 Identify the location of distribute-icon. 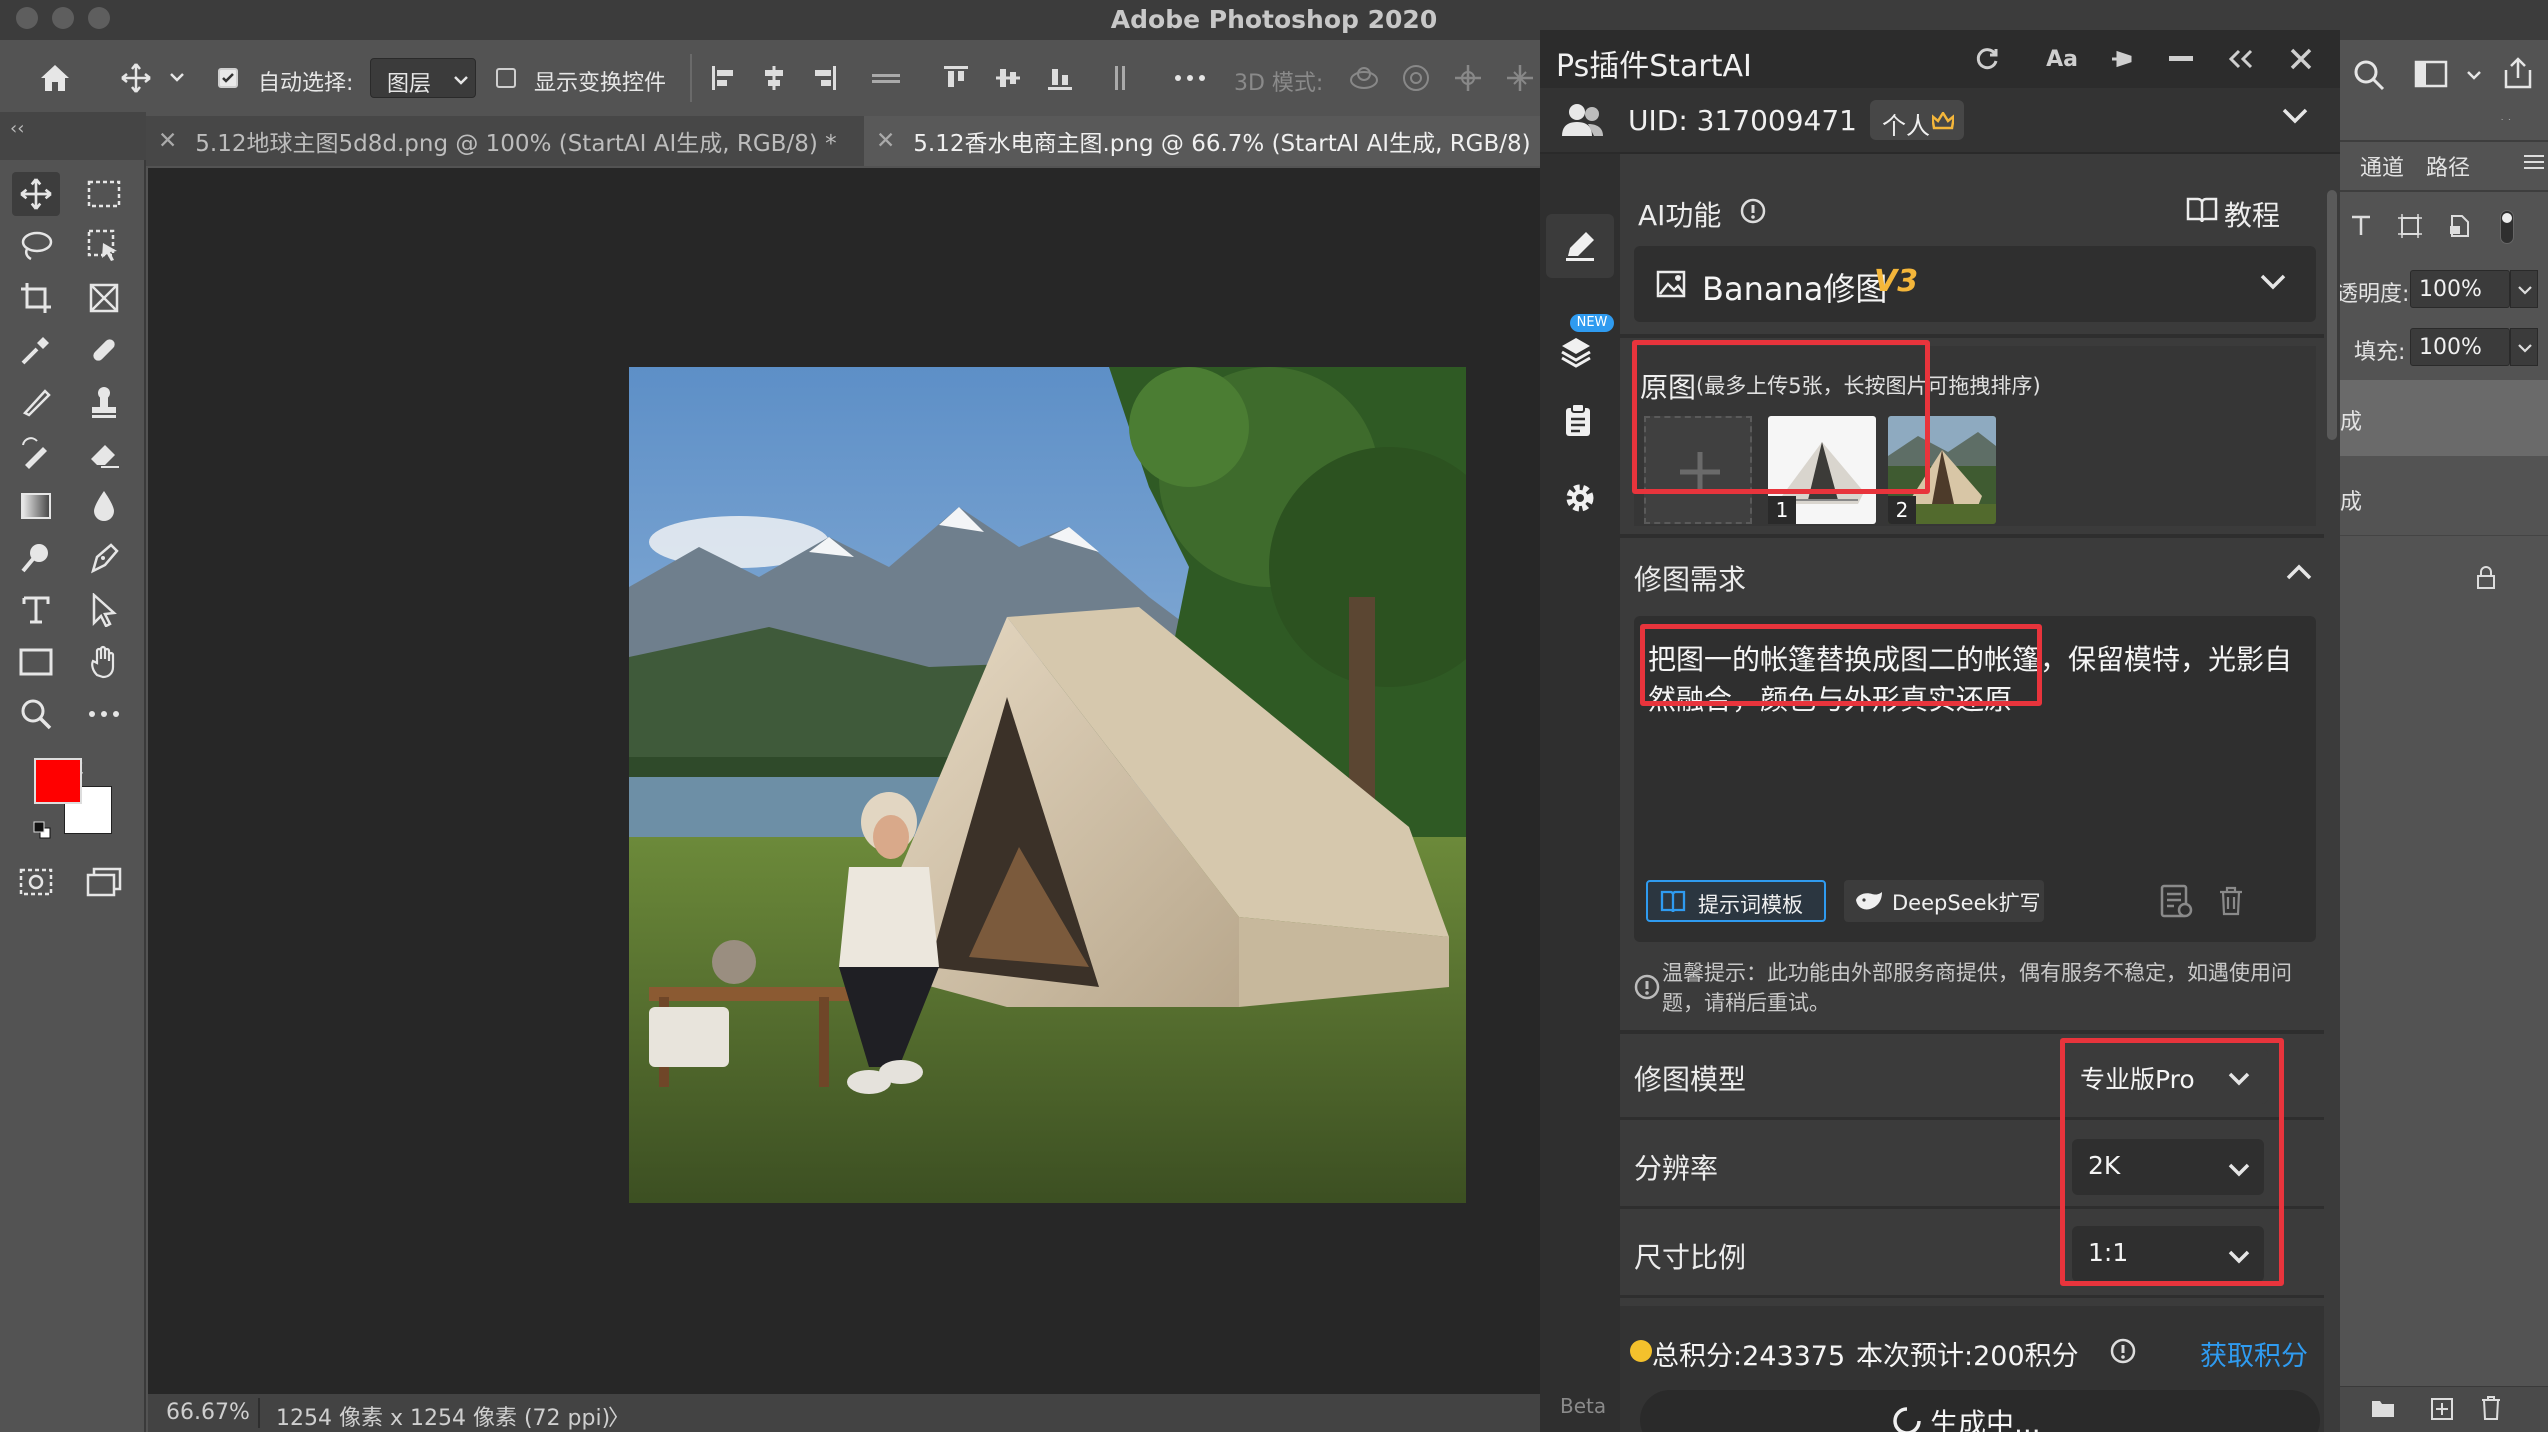
(886, 78).